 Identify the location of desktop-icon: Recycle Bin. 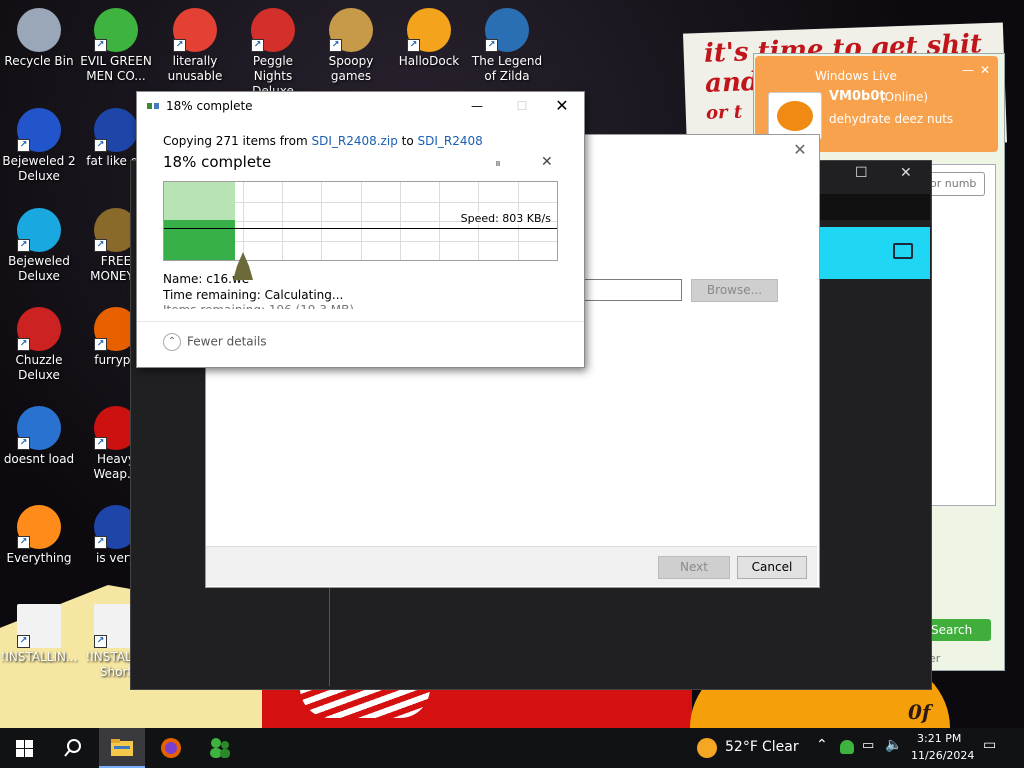
(39, 38).